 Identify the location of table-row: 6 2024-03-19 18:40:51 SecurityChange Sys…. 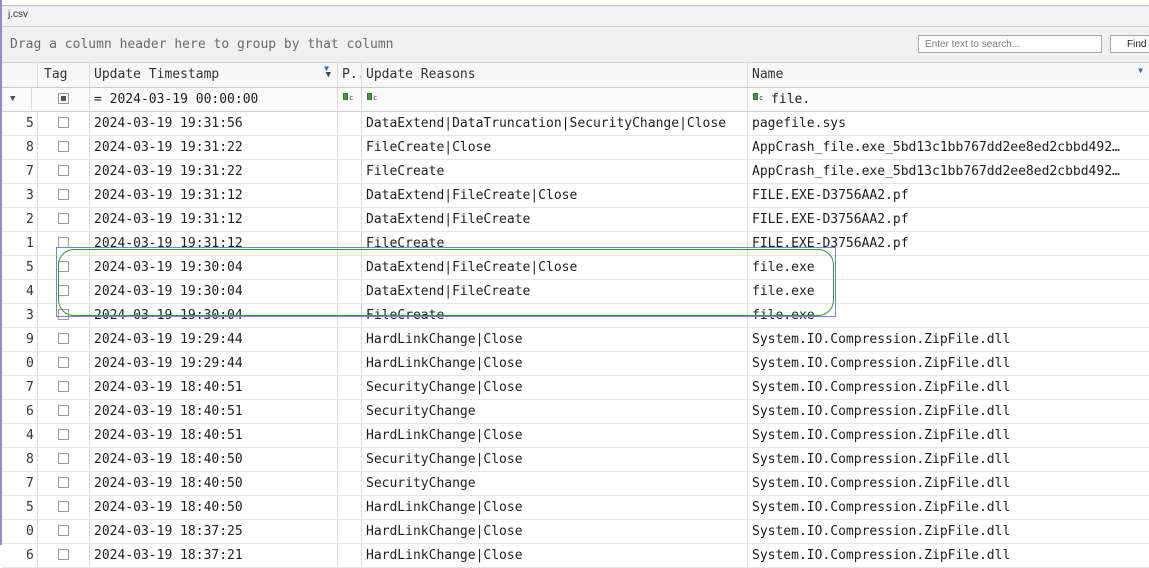
(575, 412).